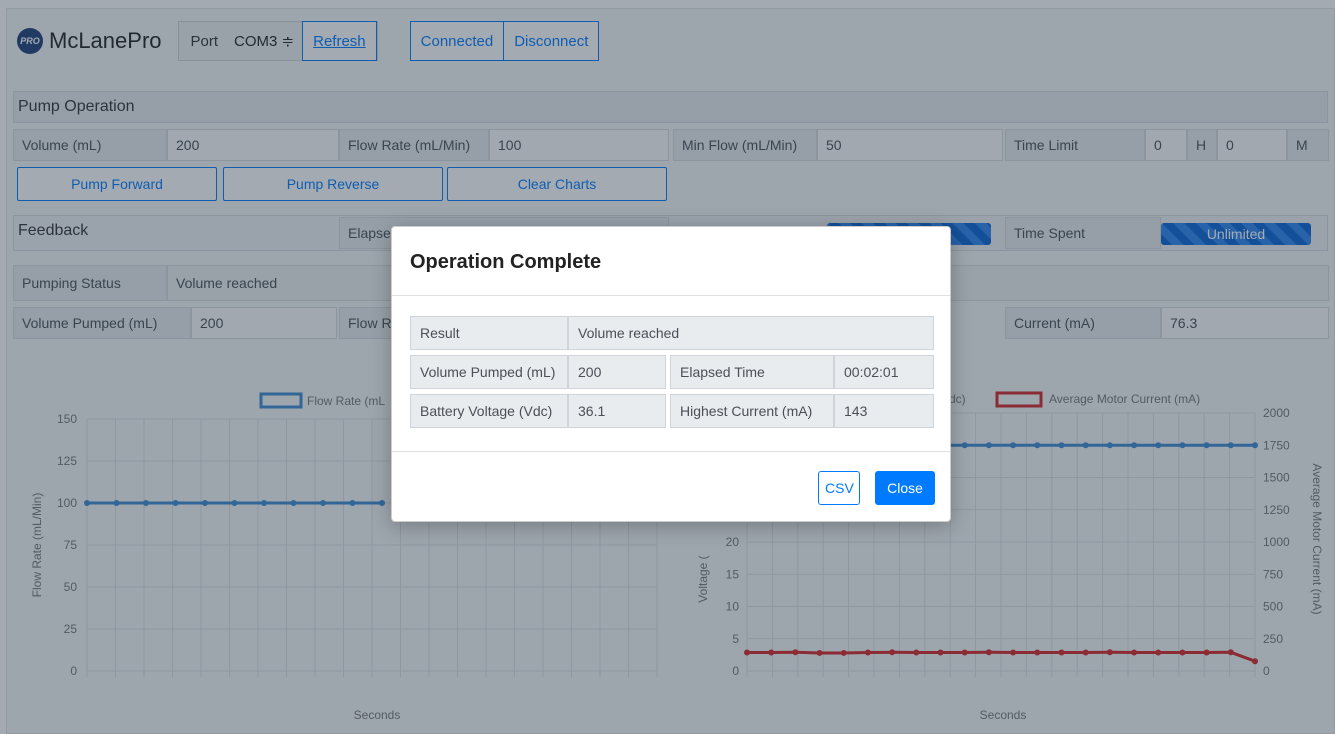 This screenshot has width=1335, height=734. What do you see at coordinates (671, 295) in the screenshot?
I see `dialog-header-divider` at bounding box center [671, 295].